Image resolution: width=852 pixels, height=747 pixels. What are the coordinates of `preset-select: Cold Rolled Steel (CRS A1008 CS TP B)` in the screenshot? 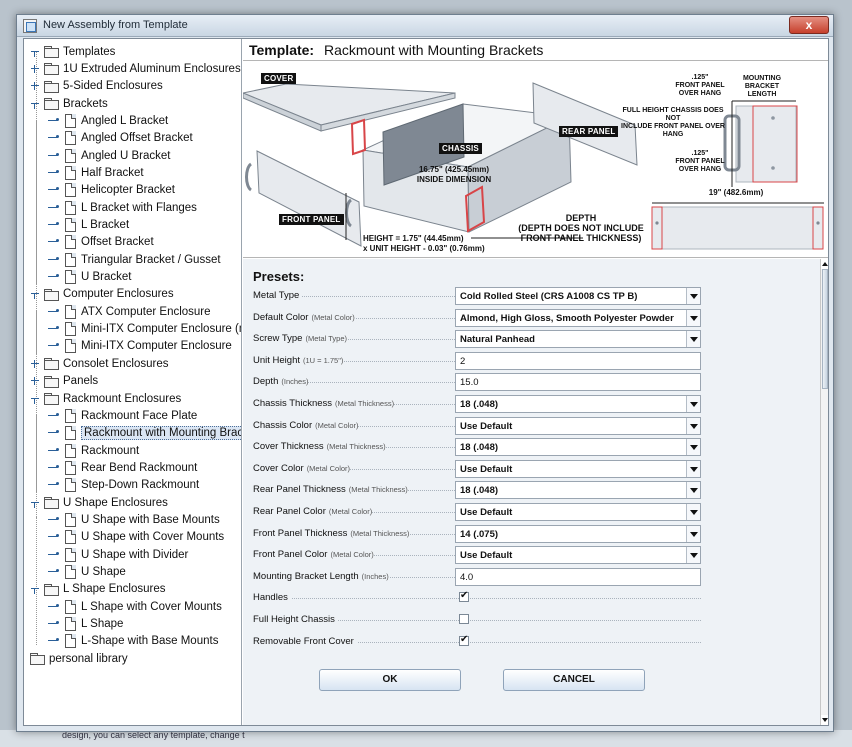 It's located at (578, 296).